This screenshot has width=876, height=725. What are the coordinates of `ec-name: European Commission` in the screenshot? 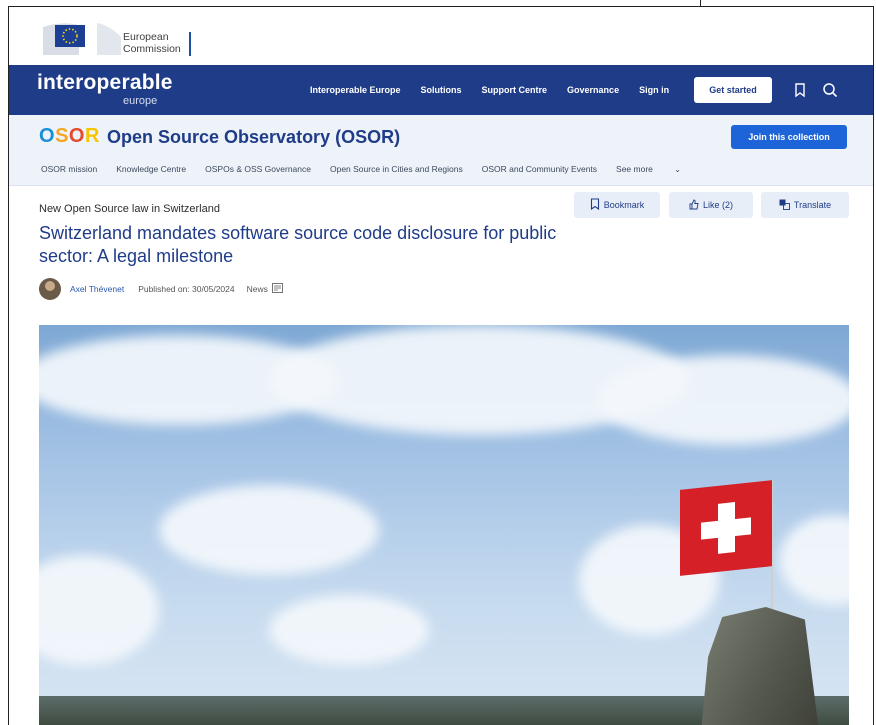 It's located at (152, 43).